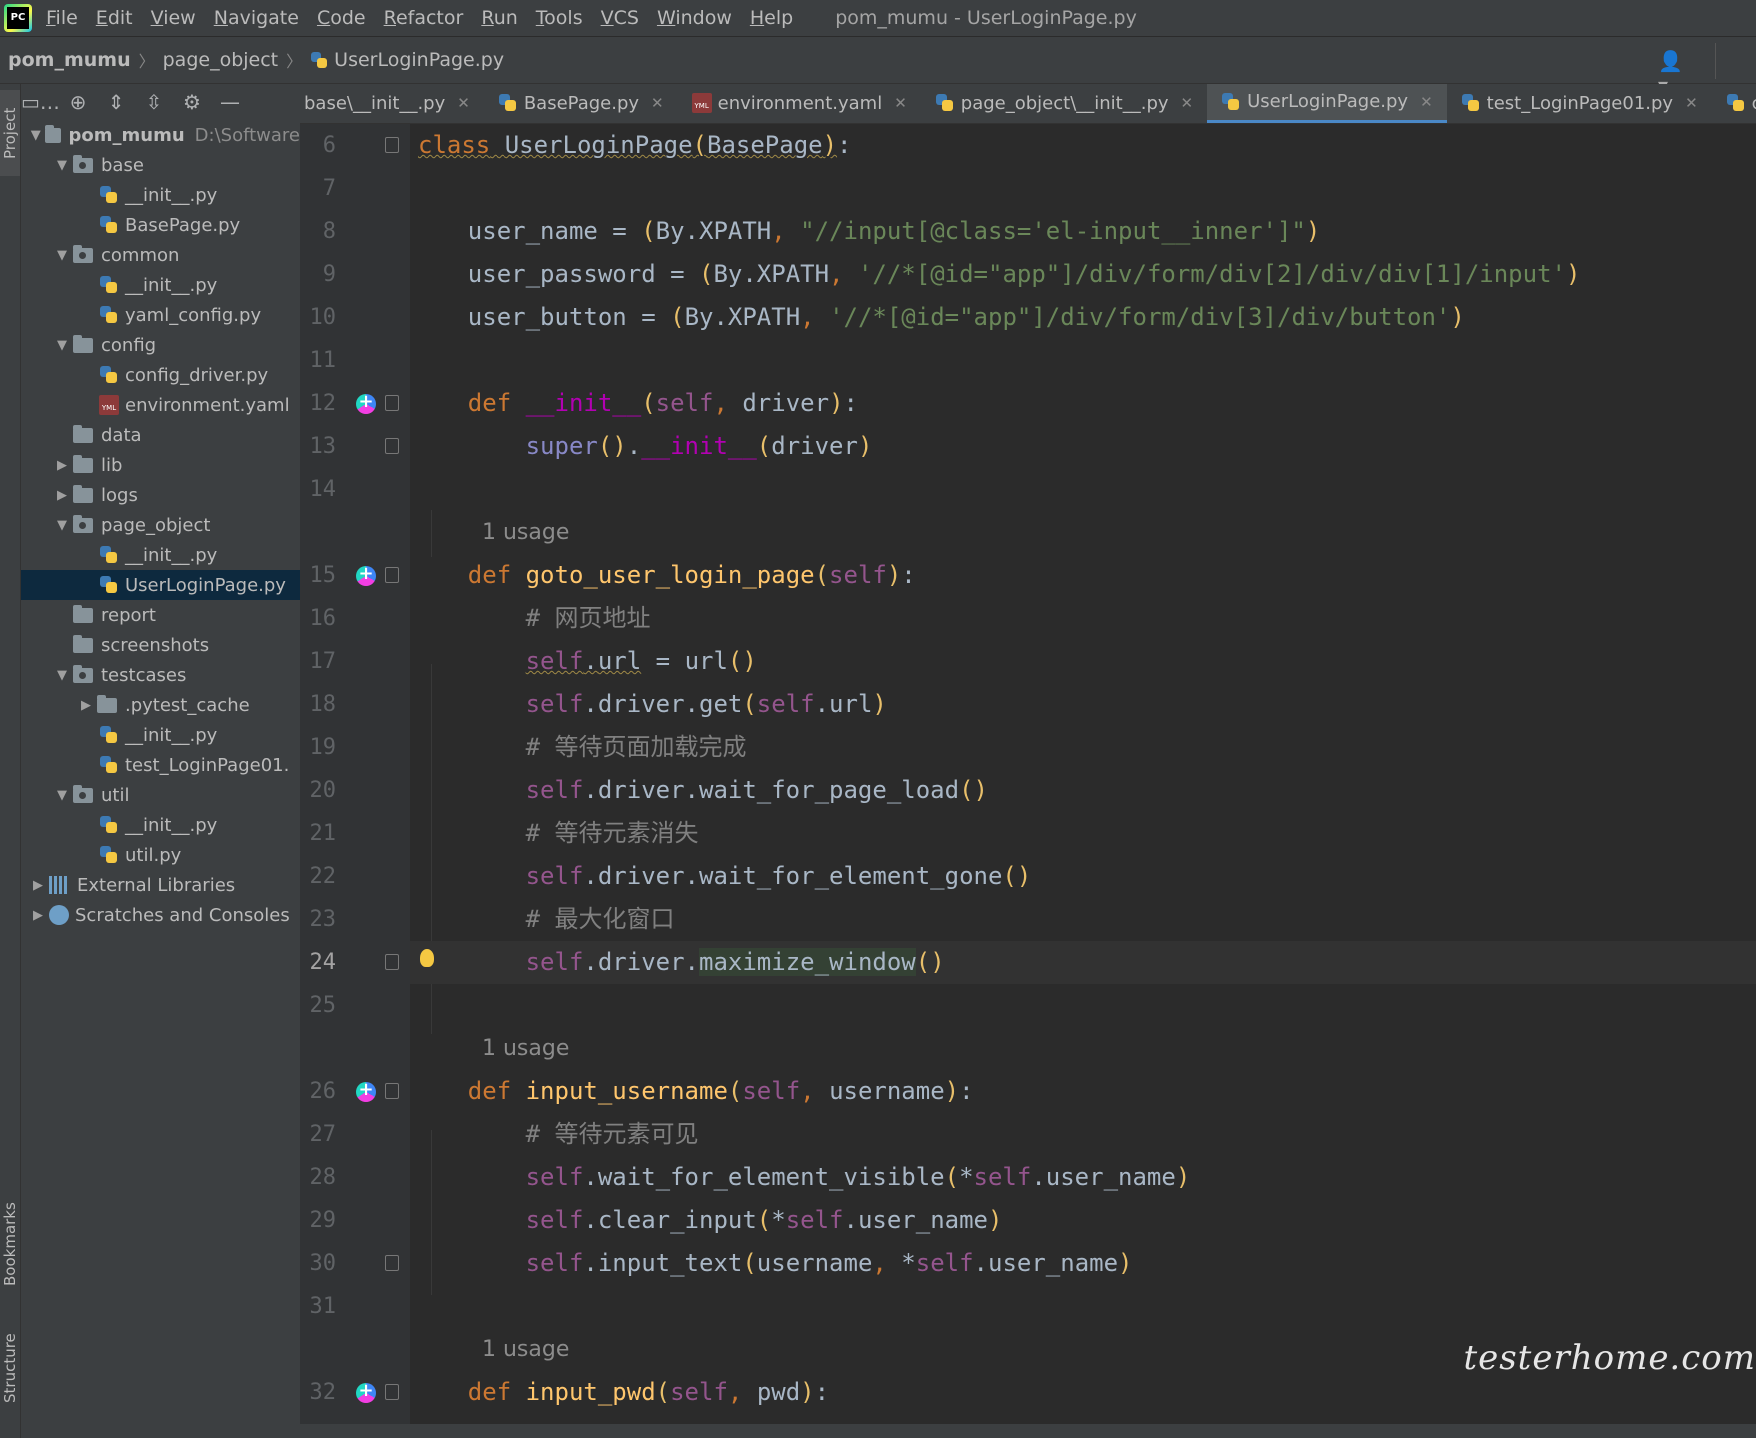 This screenshot has width=1756, height=1438. Describe the element at coordinates (160, 705) in the screenshot. I see `tree-item: ▶ .pytest_cache` at that location.